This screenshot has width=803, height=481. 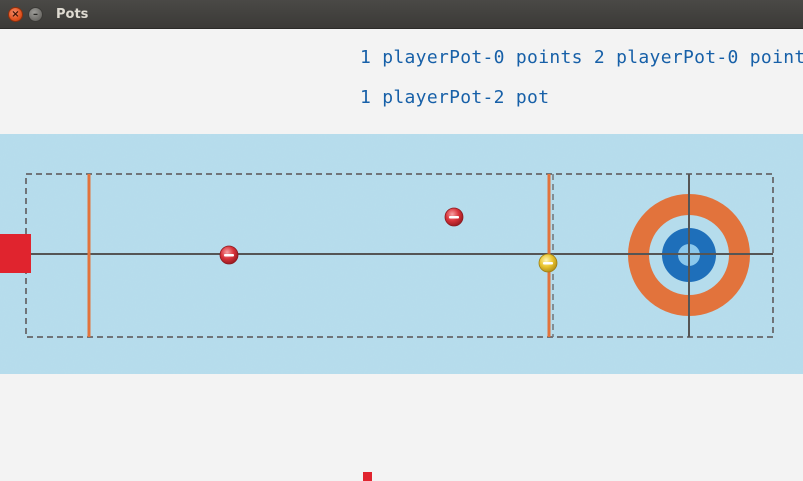 What do you see at coordinates (367, 476) in the screenshot?
I see `aim-marker` at bounding box center [367, 476].